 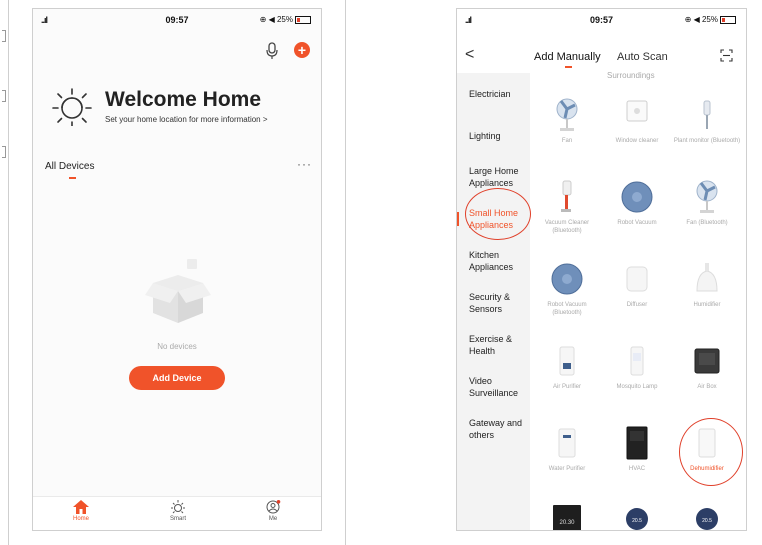 What do you see at coordinates (80, 519) in the screenshot?
I see `tab-home-label: Home` at bounding box center [80, 519].